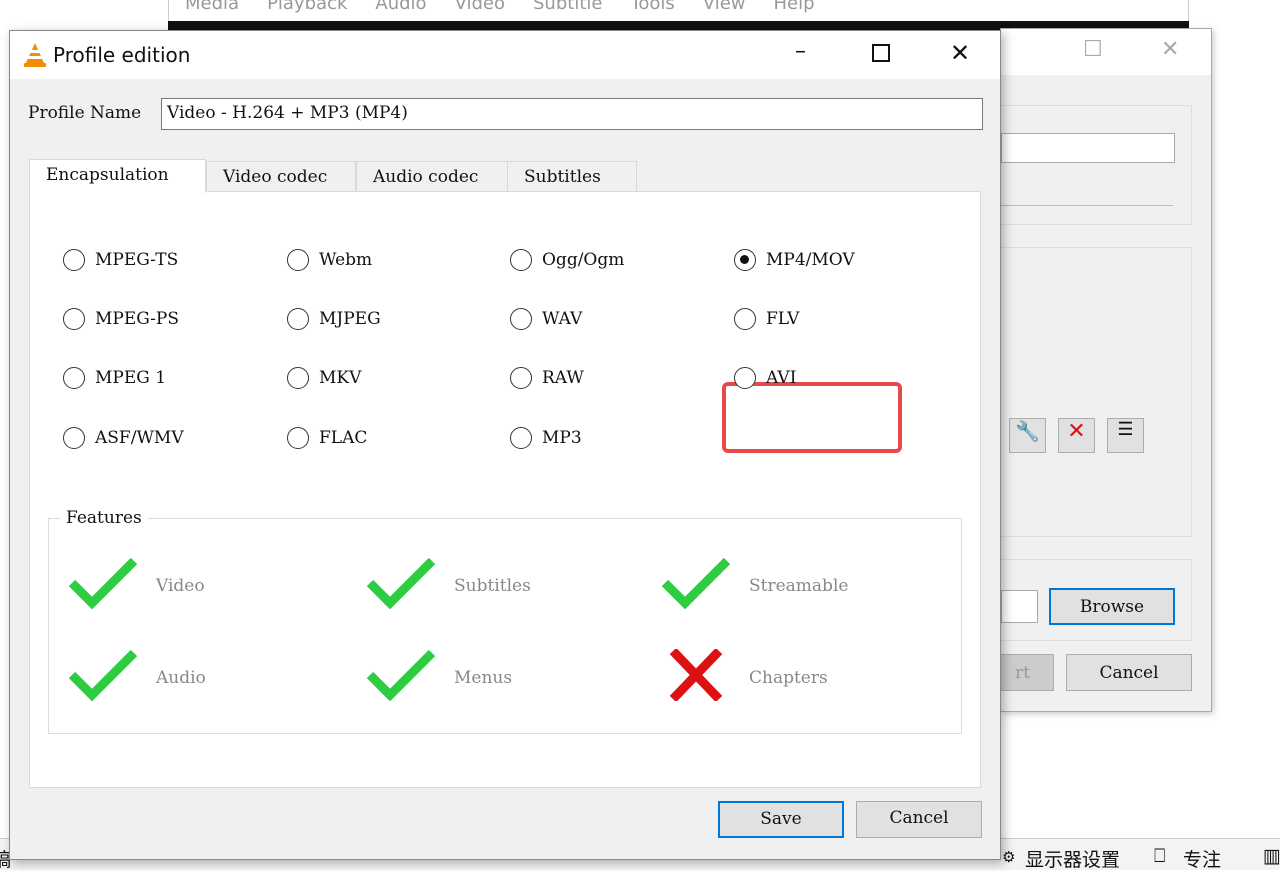 The image size is (1280, 872). What do you see at coordinates (1160, 856) in the screenshot?
I see `focus-icon: ⎕` at bounding box center [1160, 856].